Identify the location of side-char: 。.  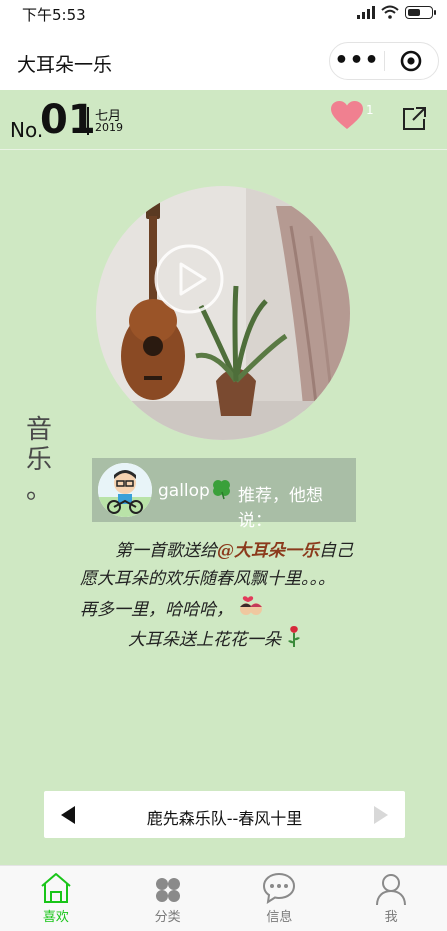
(38, 490).